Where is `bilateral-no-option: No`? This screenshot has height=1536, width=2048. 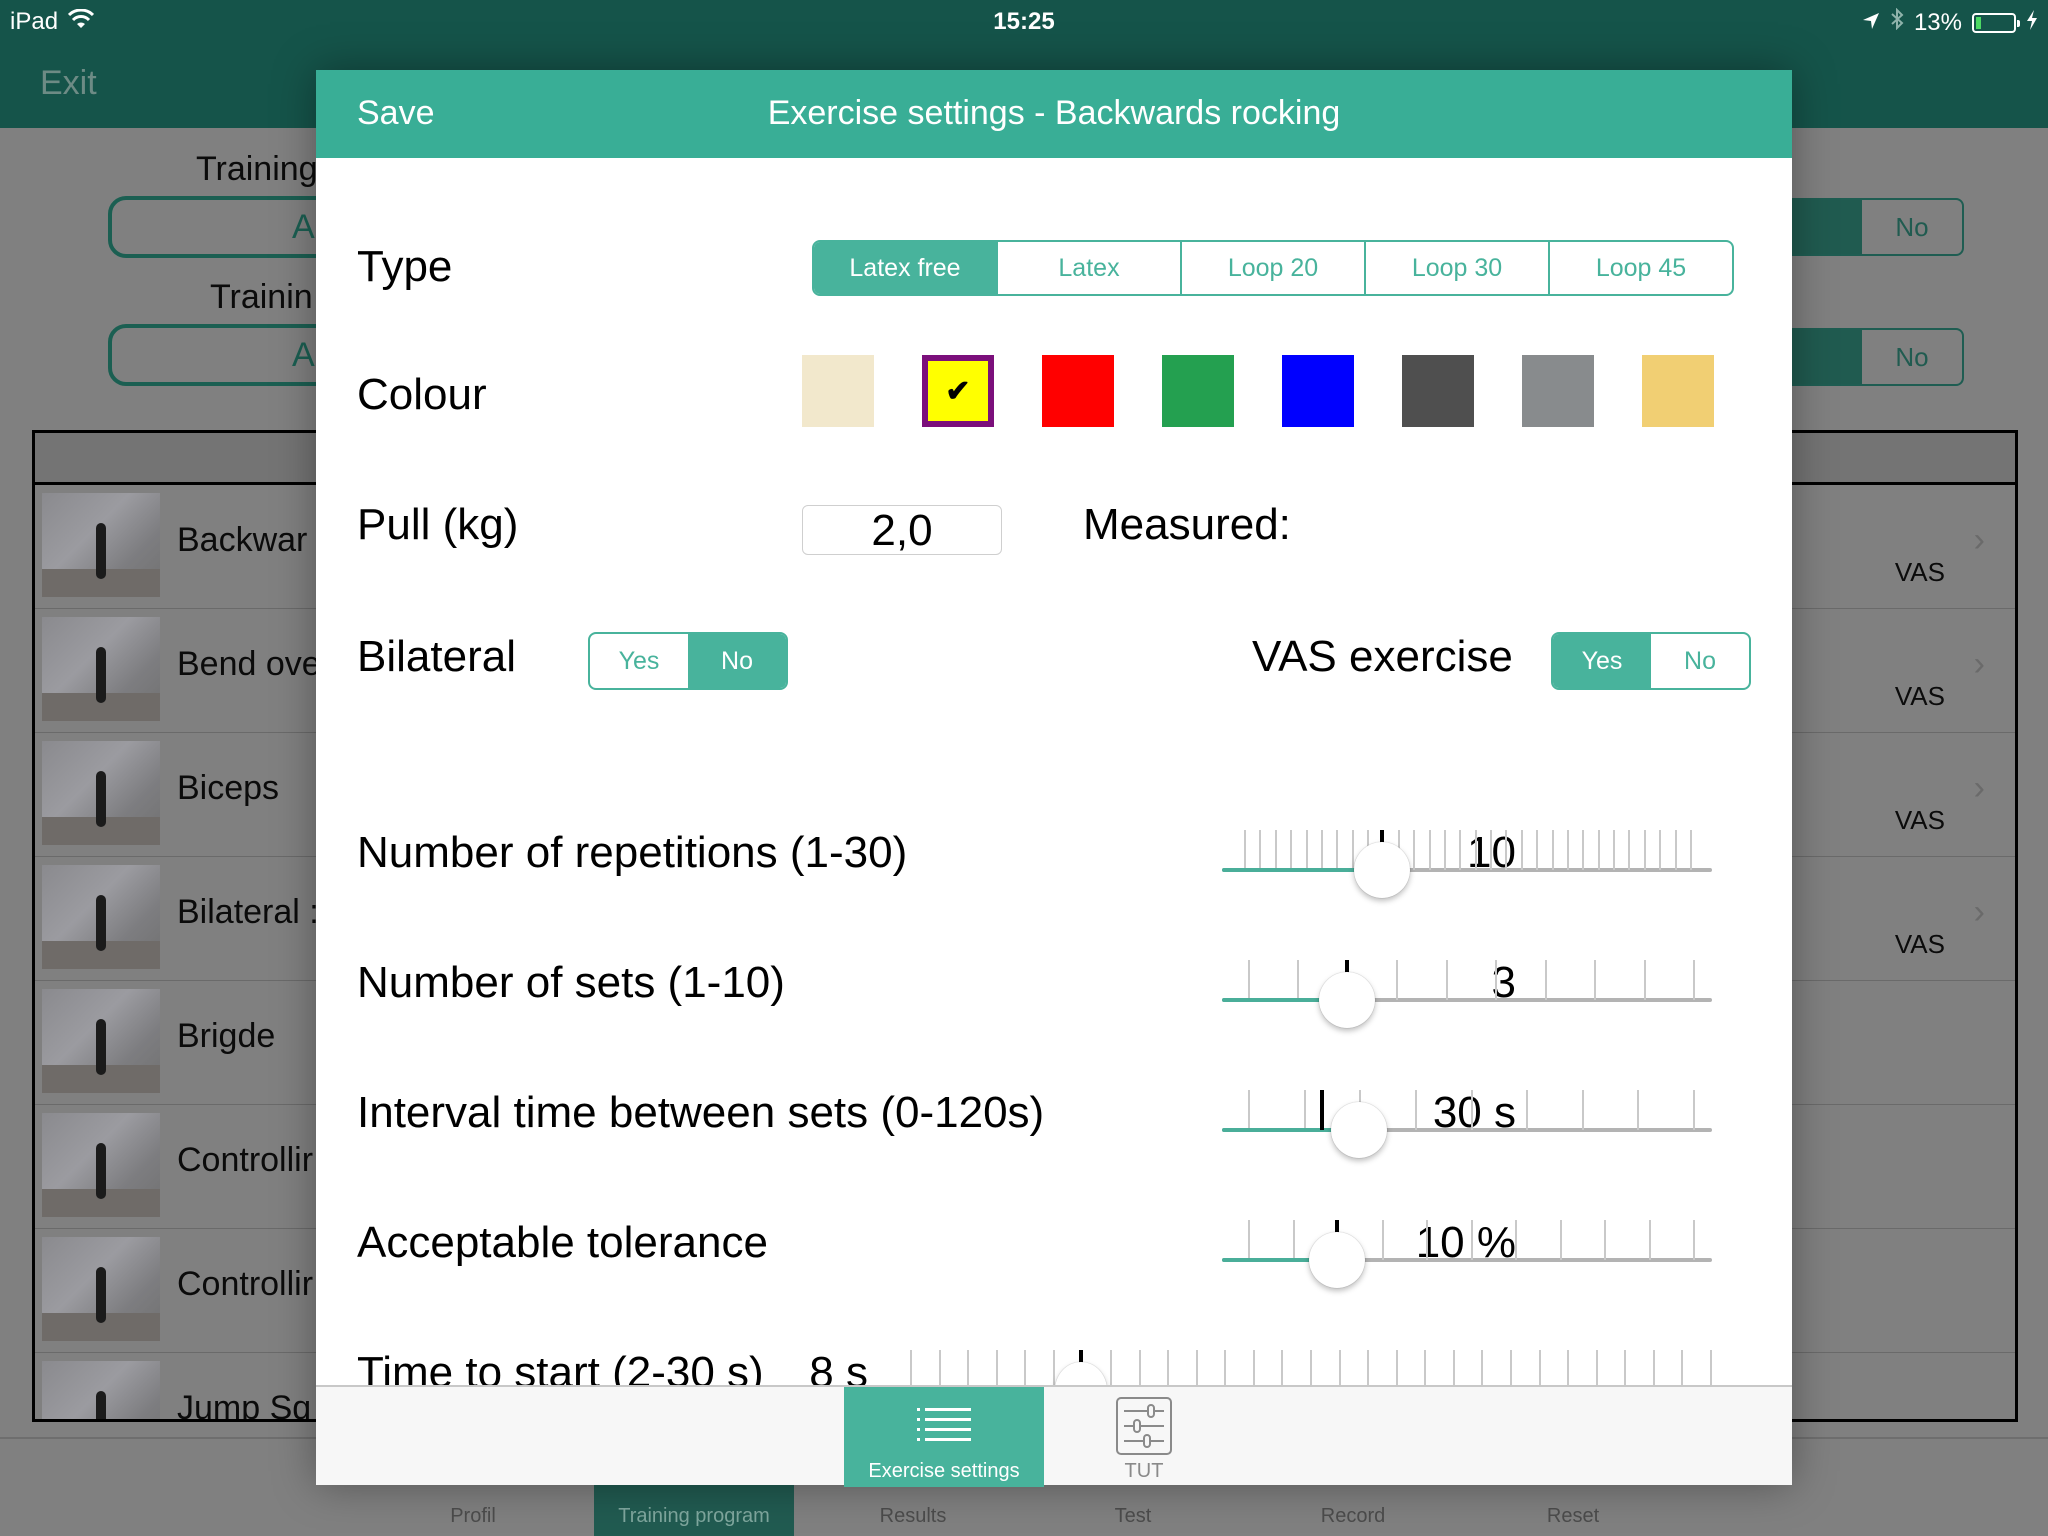 bilateral-no-option: No is located at coordinates (737, 661).